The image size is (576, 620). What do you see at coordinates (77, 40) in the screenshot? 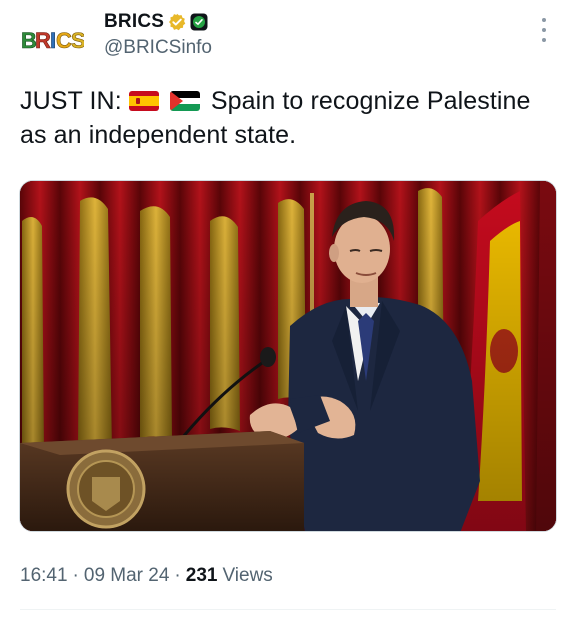
I see `svg-text: S` at bounding box center [77, 40].